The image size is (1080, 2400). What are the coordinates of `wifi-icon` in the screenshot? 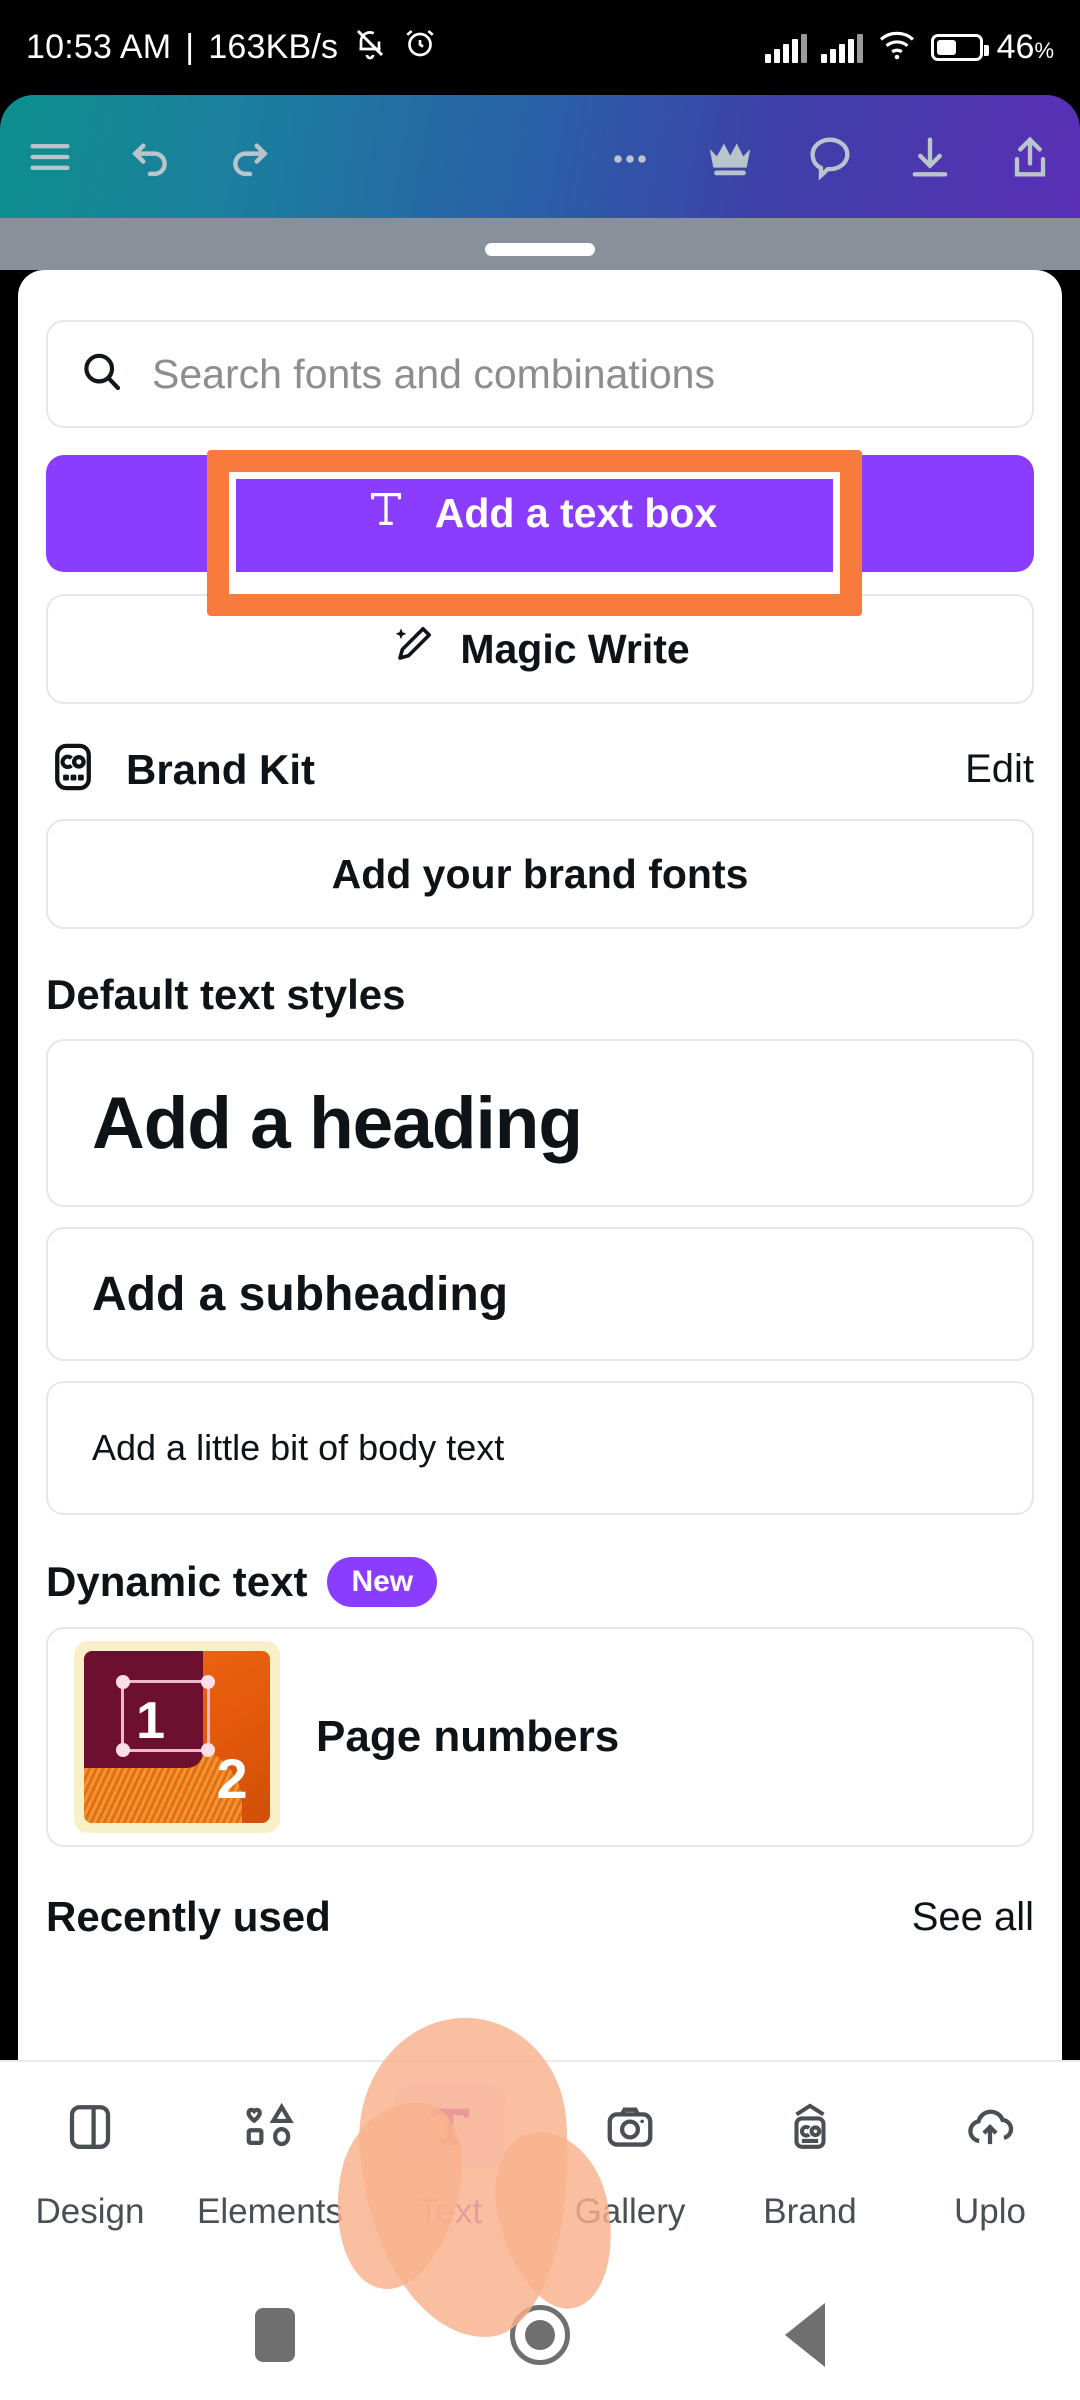 It's located at (897, 47).